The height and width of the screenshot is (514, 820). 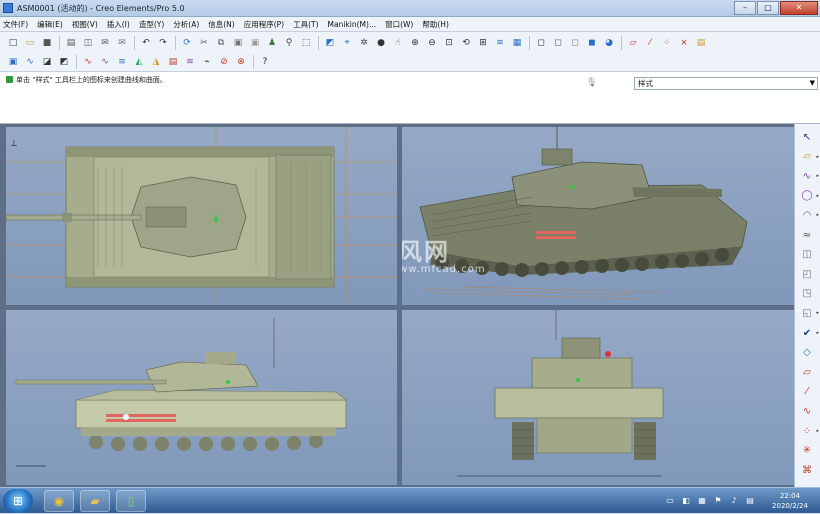 What do you see at coordinates (105, 43) in the screenshot?
I see `email-icon: ✉` at bounding box center [105, 43].